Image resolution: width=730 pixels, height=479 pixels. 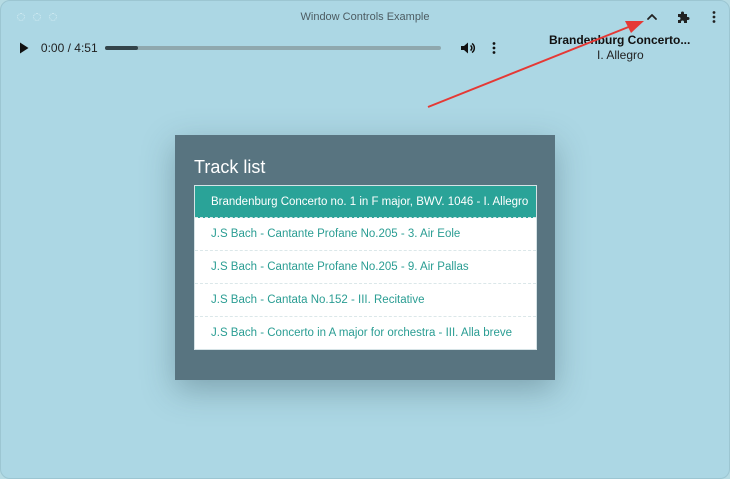 What do you see at coordinates (121, 48) in the screenshot?
I see `progress-fill` at bounding box center [121, 48].